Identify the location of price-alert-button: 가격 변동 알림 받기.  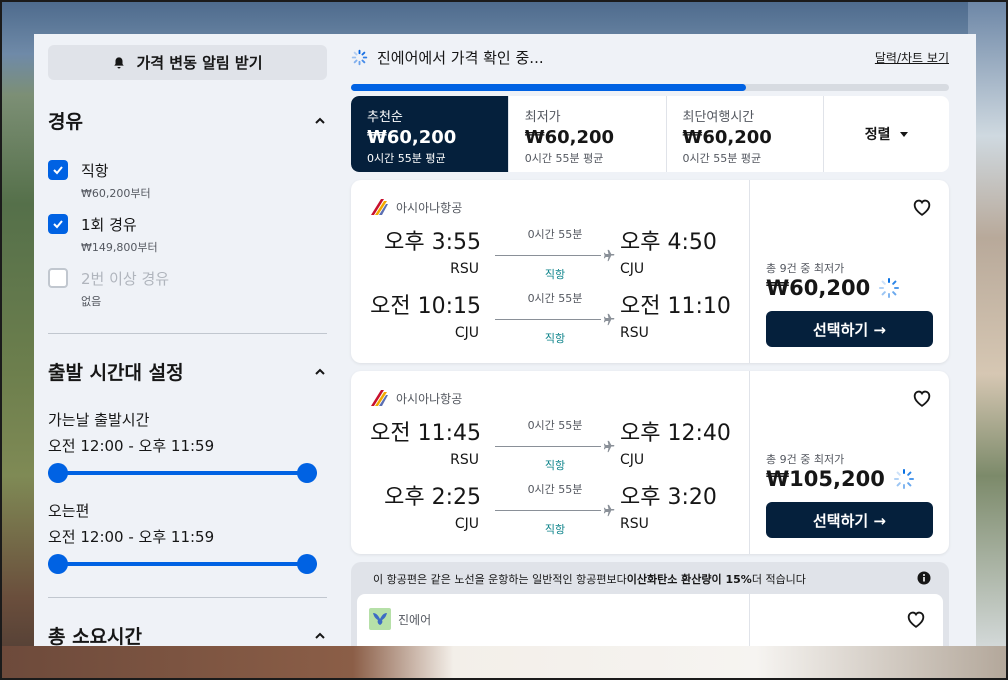
(187, 62).